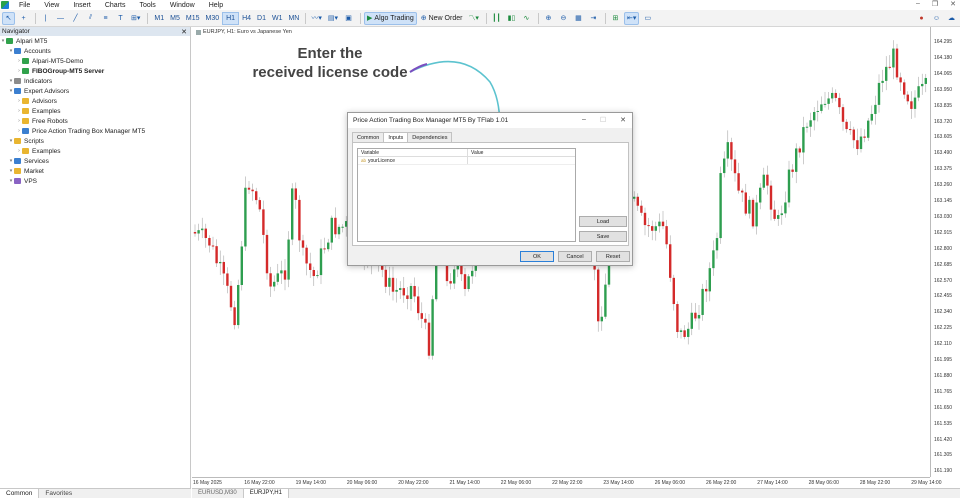  What do you see at coordinates (548, 18) in the screenshot?
I see `zoom-in-icon: ⊕` at bounding box center [548, 18].